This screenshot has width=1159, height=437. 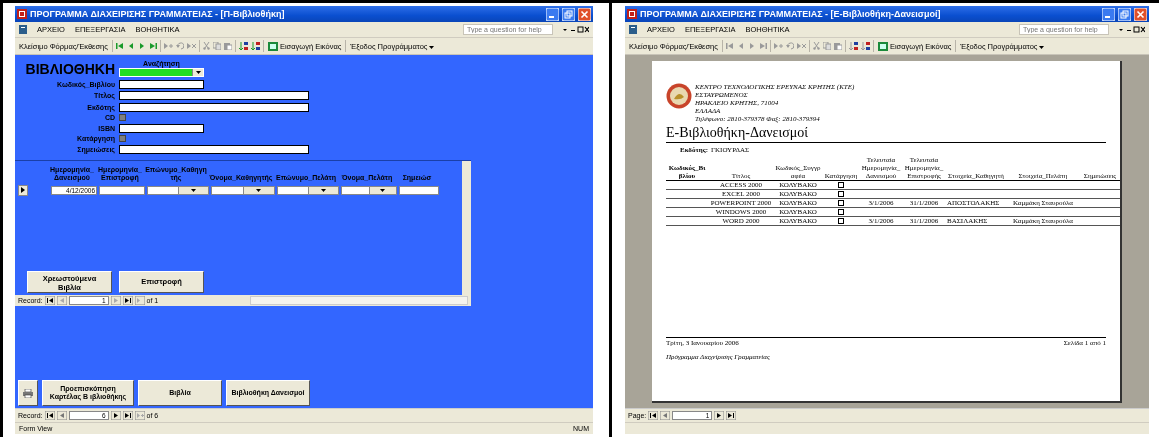 What do you see at coordinates (152, 46) in the screenshot?
I see `last-record-icon` at bounding box center [152, 46].